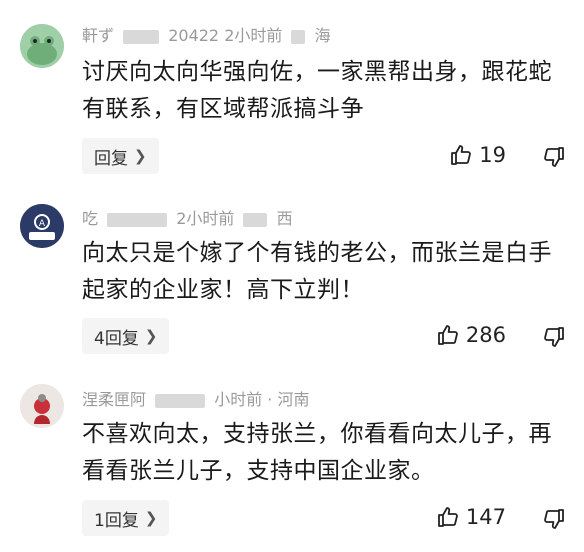 This screenshot has height=552, width=584. I want to click on rose-avatar-icon, so click(42, 406).